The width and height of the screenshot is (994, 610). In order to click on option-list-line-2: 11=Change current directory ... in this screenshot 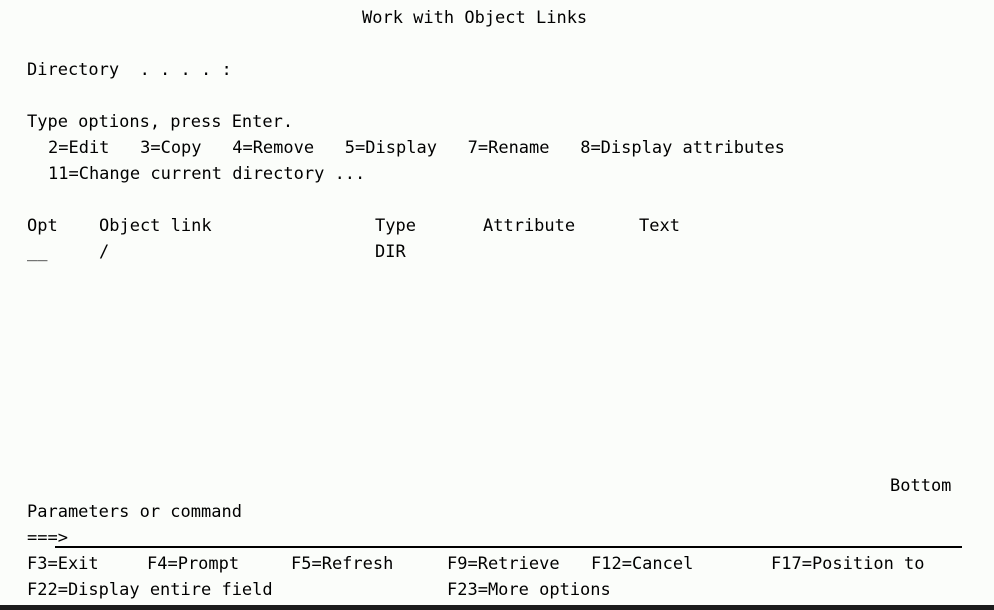, I will do `click(207, 174)`.